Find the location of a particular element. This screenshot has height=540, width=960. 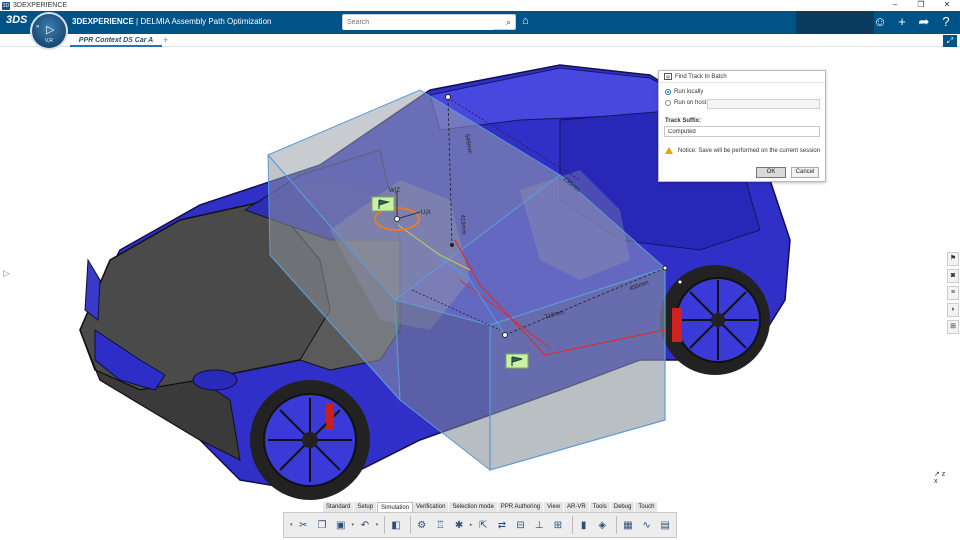

tab-view: View is located at coordinates (554, 507).